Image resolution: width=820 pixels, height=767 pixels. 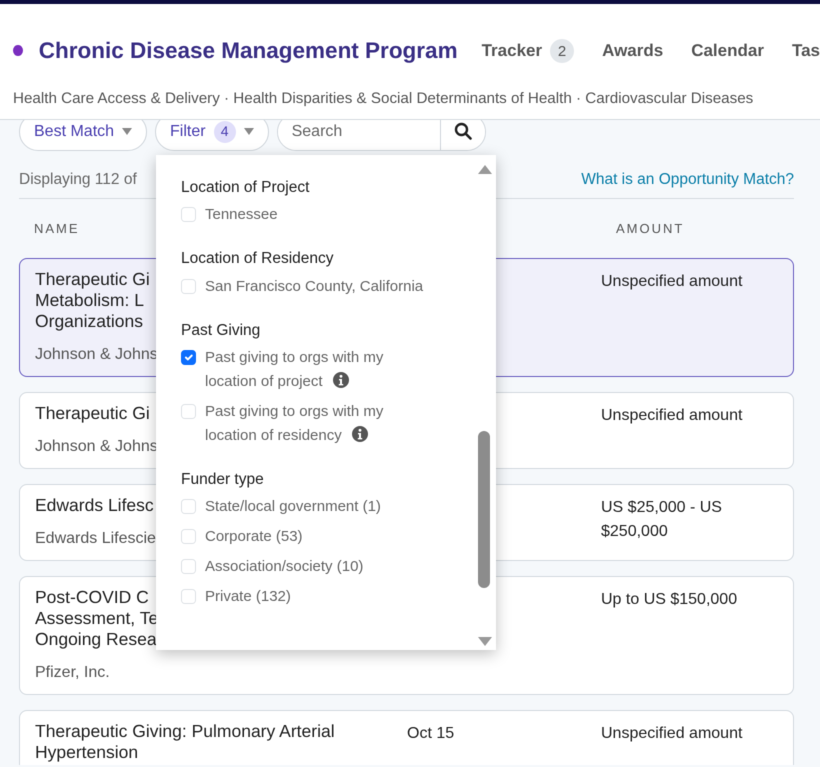 What do you see at coordinates (94, 505) in the screenshot?
I see `result-title: Edwards Lifesc` at bounding box center [94, 505].